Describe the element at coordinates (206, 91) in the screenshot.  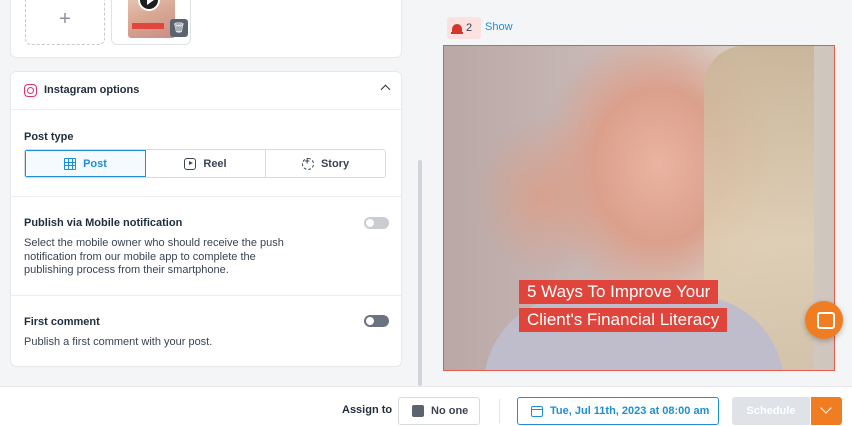
I see `instagram-options-header: Instagram options` at that location.